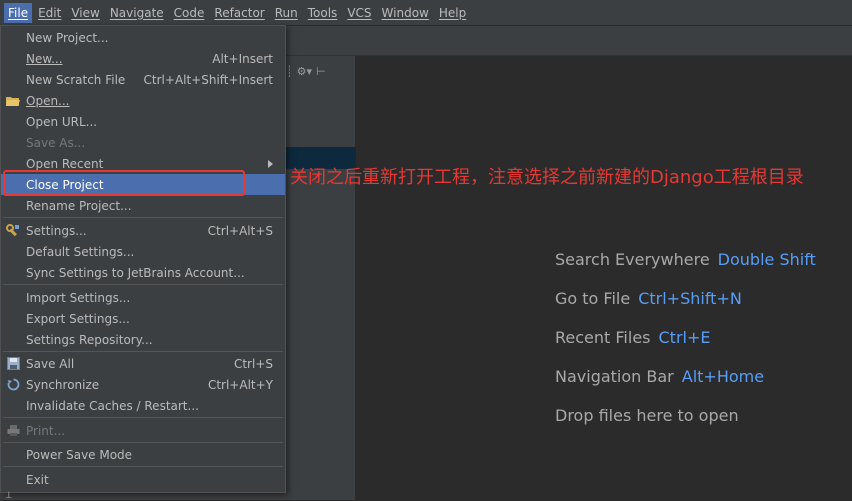  Describe the element at coordinates (593, 298) in the screenshot. I see `hint-label: Go to File` at that location.